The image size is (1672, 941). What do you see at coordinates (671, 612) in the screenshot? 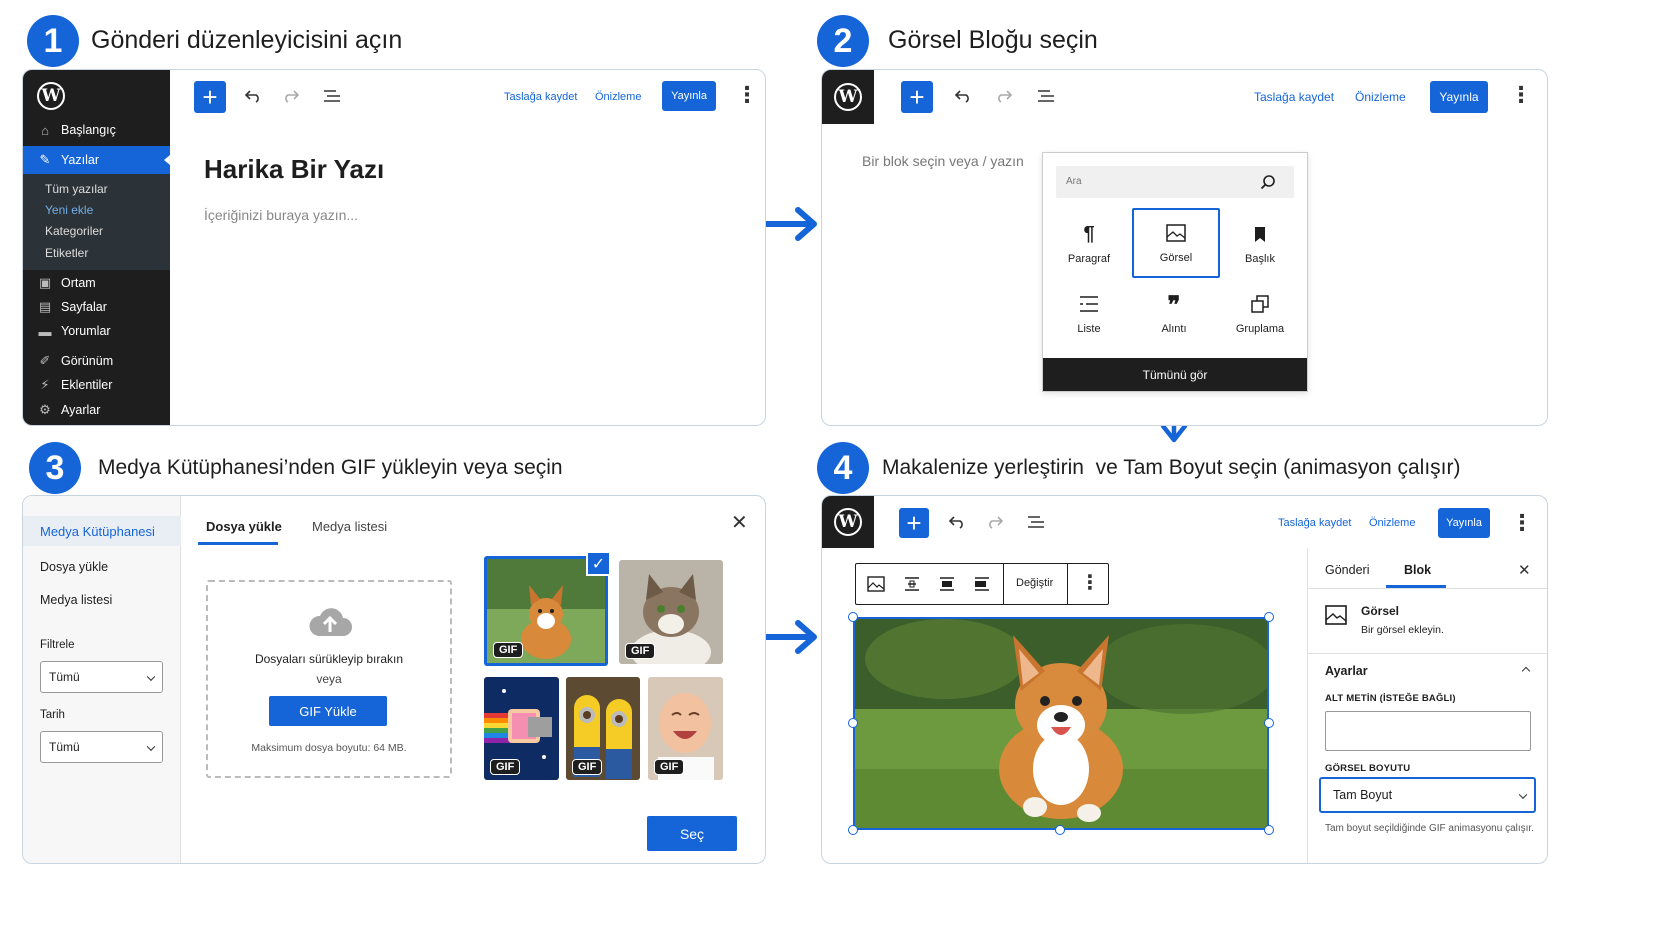
I see `thumb-cat: GIF` at bounding box center [671, 612].